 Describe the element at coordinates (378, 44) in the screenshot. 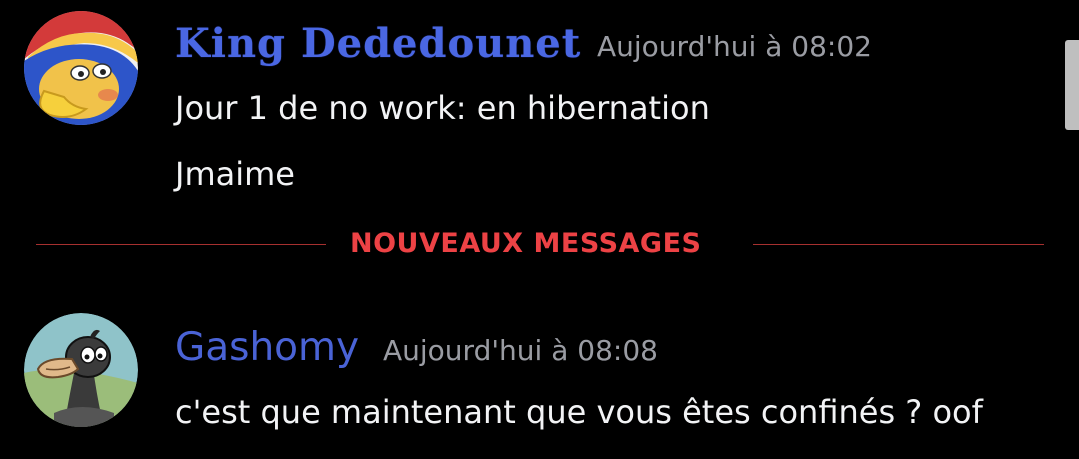

I see `author-name: King Dededounet` at that location.